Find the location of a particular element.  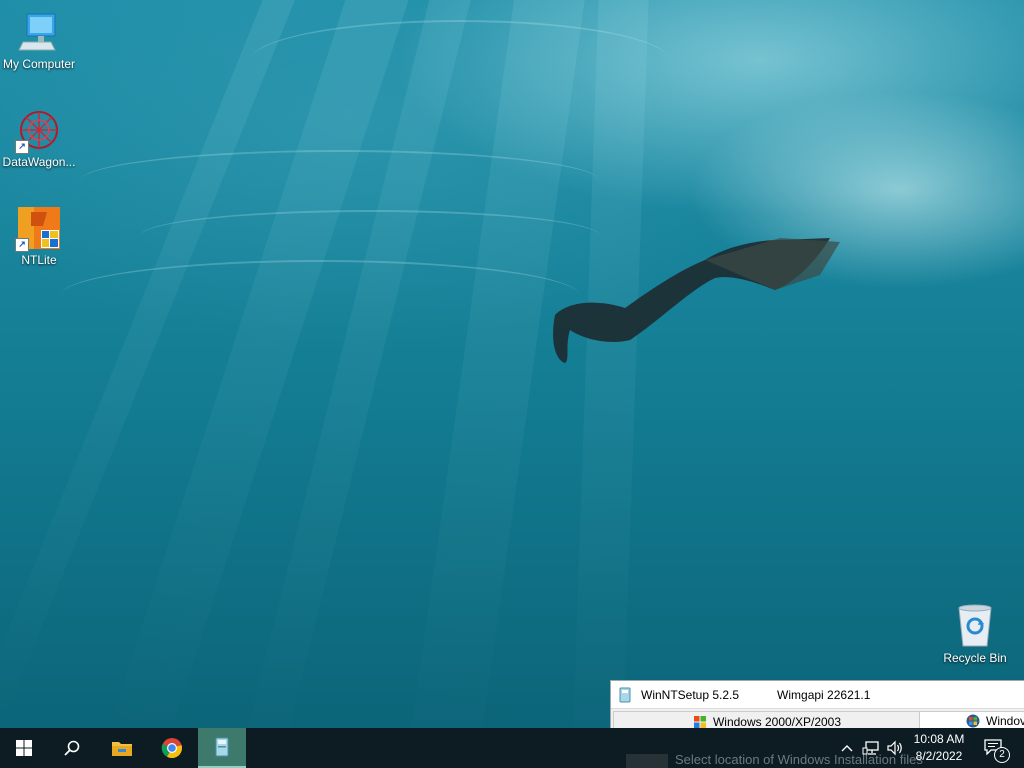

chevron-up-icon is located at coordinates (847, 748).